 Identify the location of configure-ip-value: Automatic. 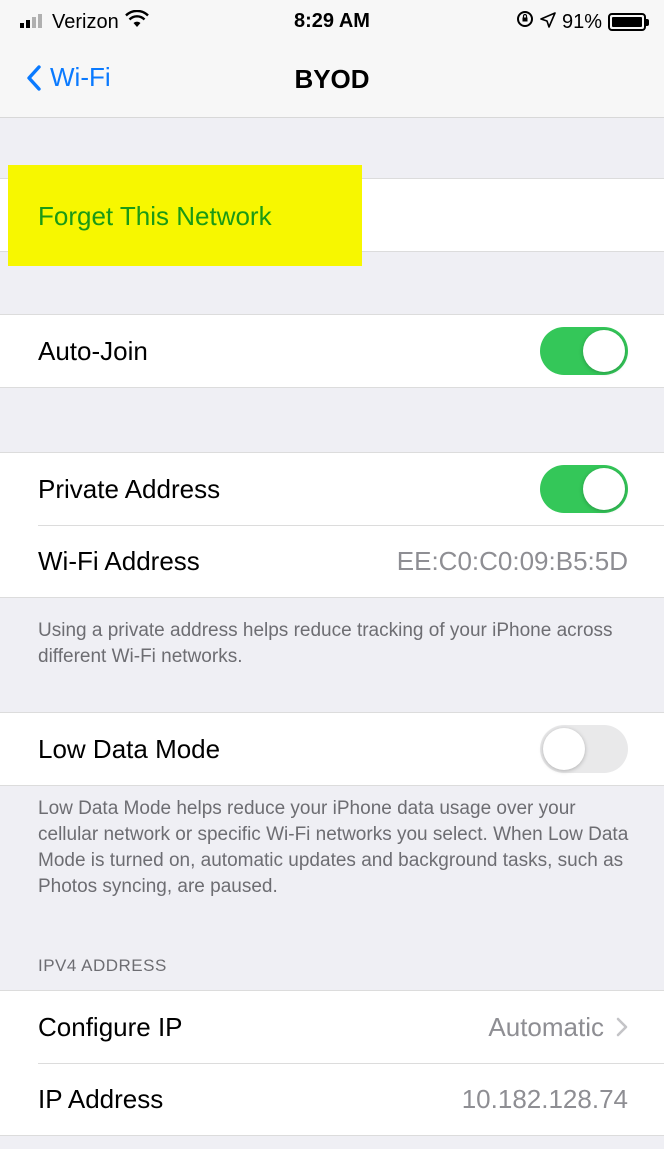
(546, 1026).